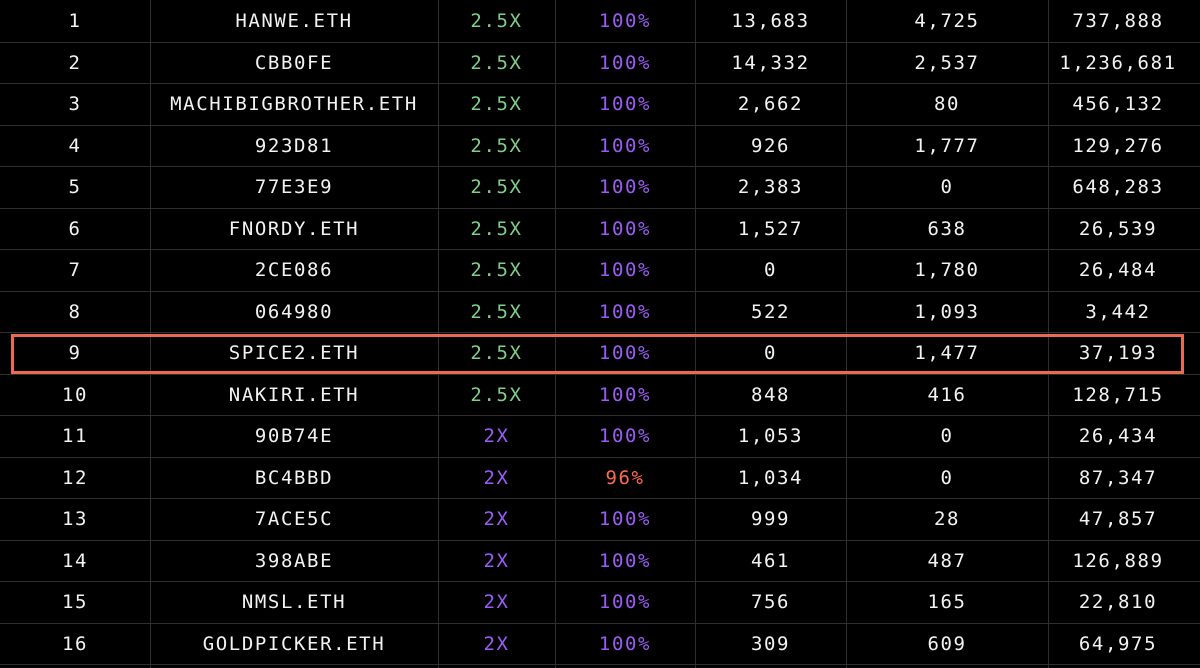 This screenshot has width=1200, height=668. I want to click on table-row: 1 HANWE.ETH 2.5X 100% 13,683 4,725 737,888, so click(600, 22).